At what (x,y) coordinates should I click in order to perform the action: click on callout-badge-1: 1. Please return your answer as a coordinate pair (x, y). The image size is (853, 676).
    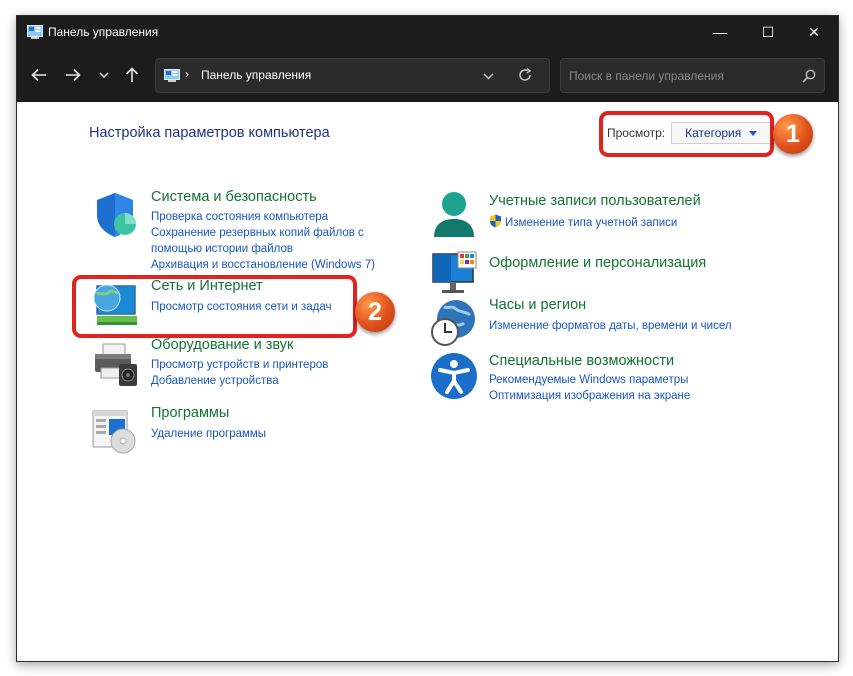
    Looking at the image, I should click on (793, 134).